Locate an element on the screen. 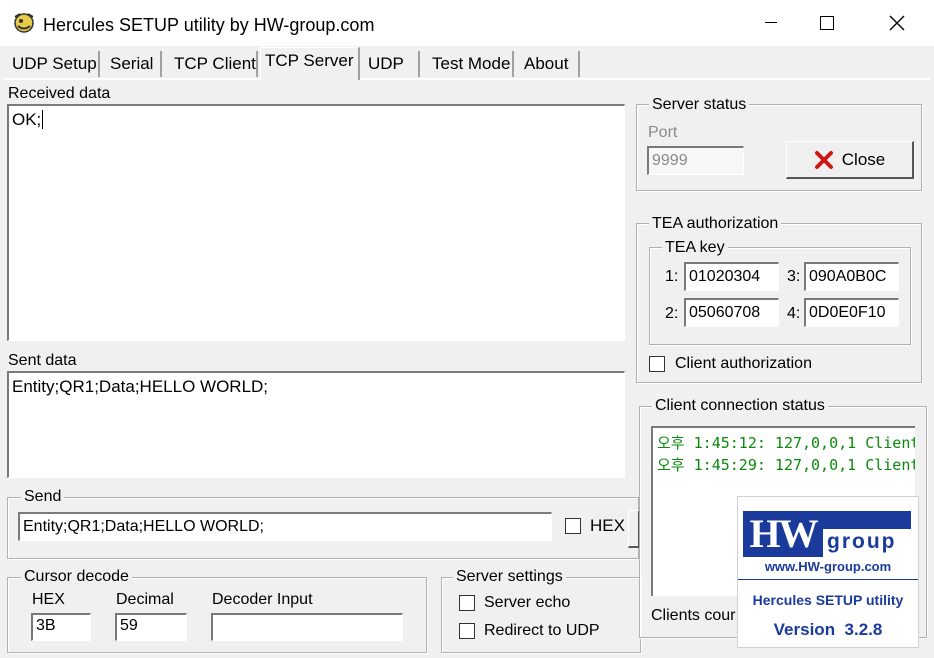 The height and width of the screenshot is (658, 934). clients-count-label: Clients cour is located at coordinates (693, 615).